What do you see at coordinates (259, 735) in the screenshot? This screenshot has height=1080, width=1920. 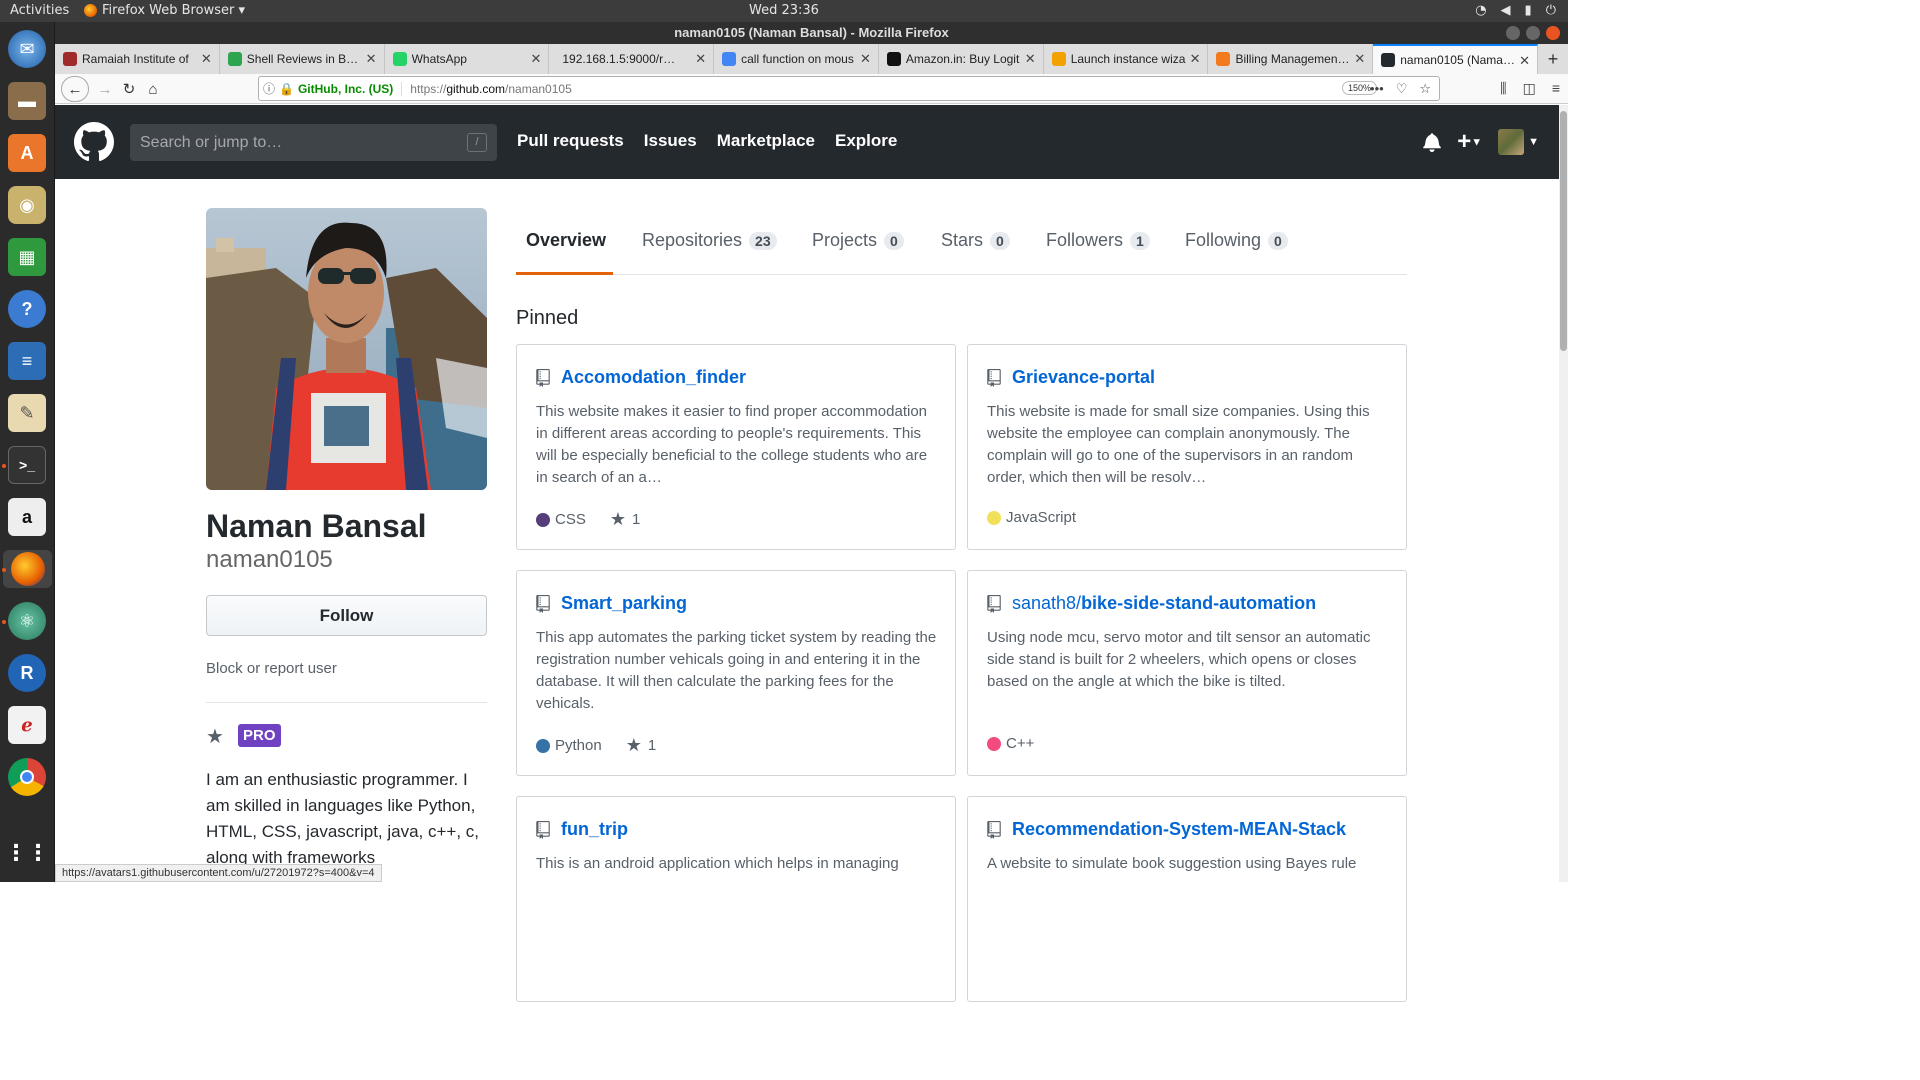 I see `pro-badge: PRO` at bounding box center [259, 735].